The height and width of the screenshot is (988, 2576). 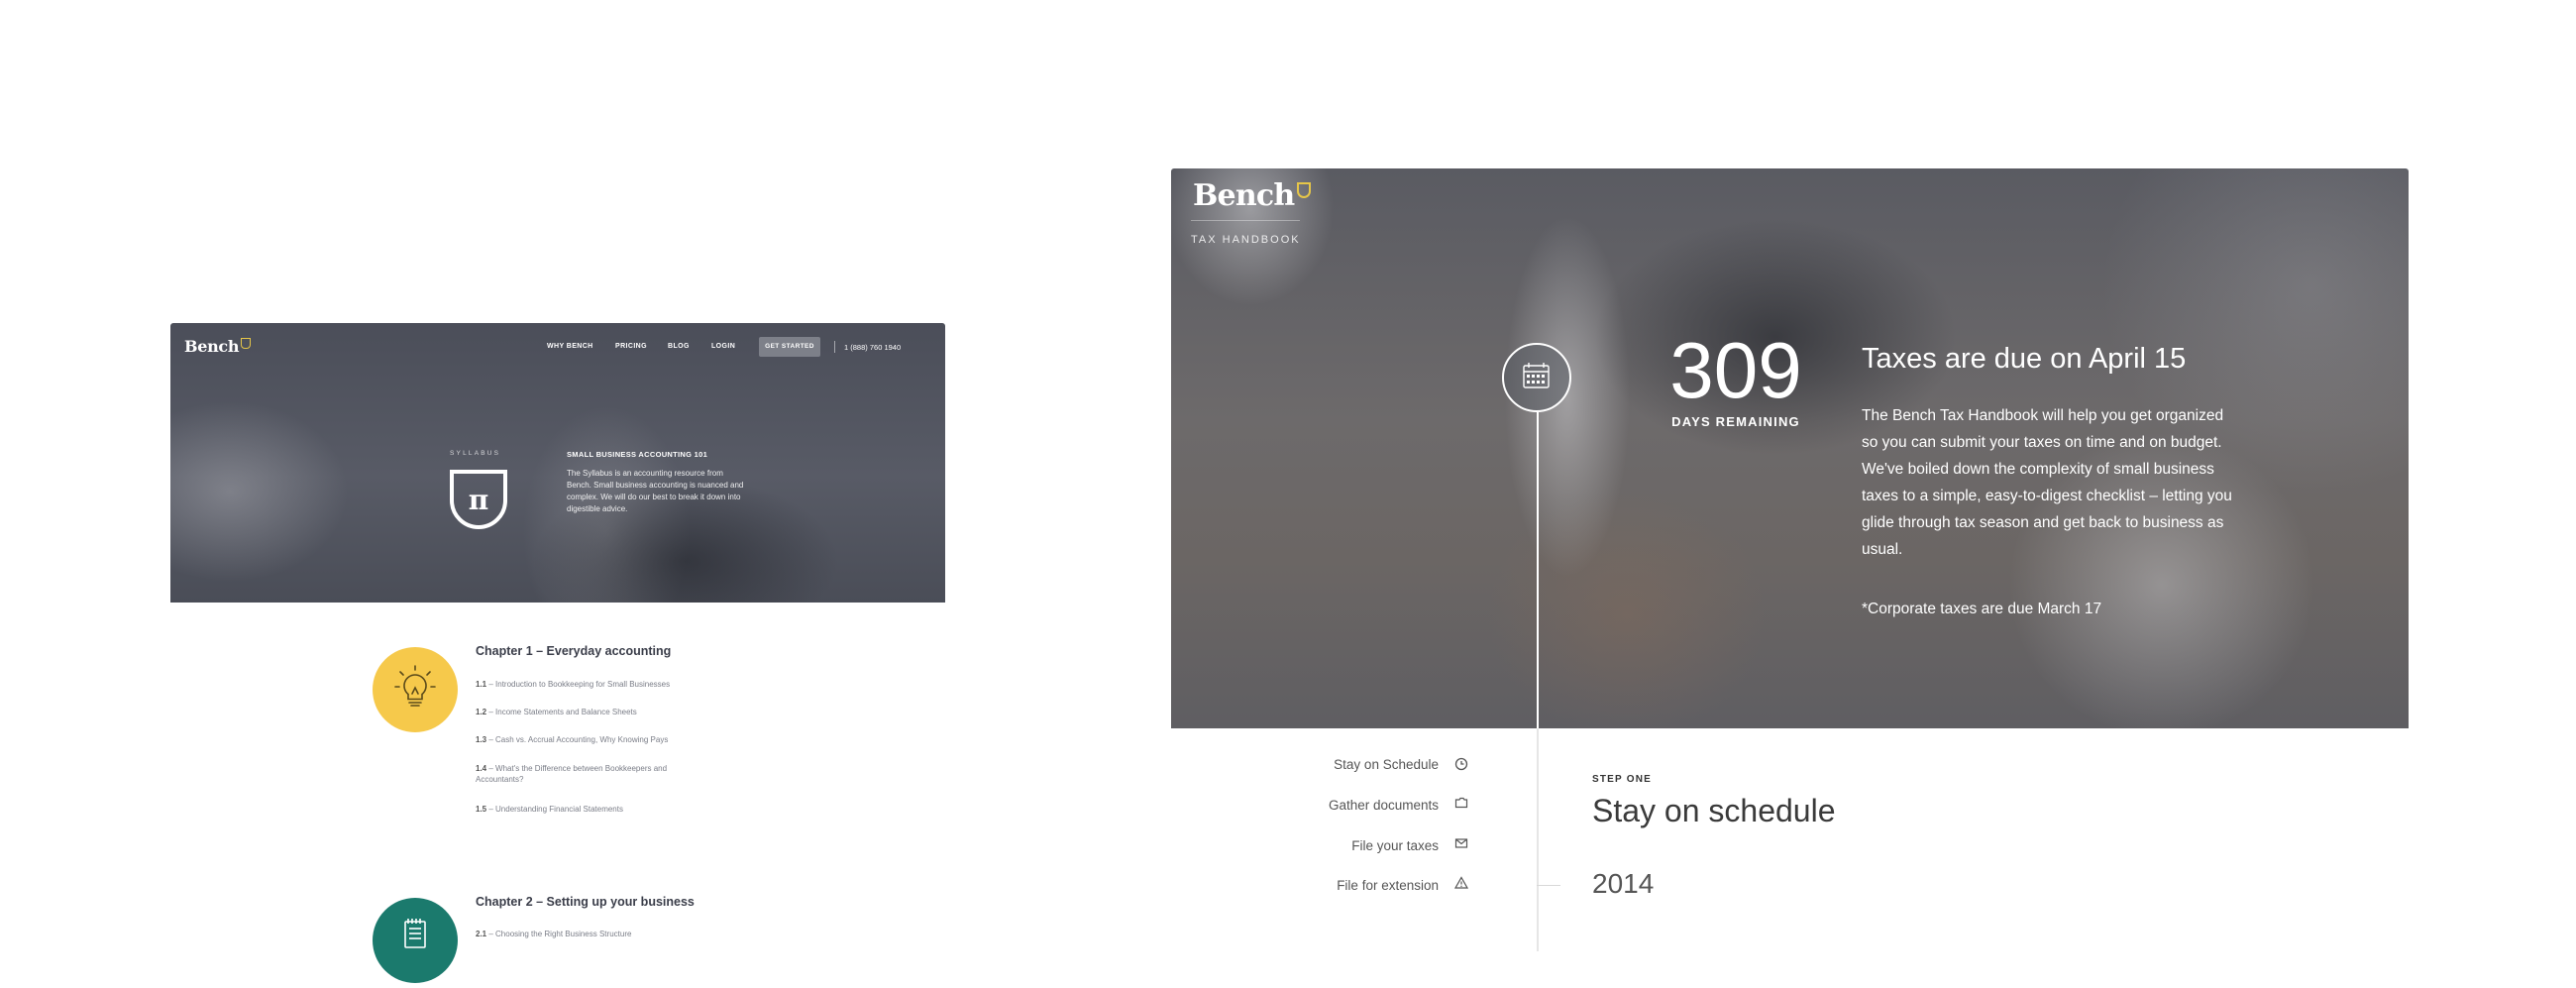 I want to click on step-stay-on-schedule: Stay on Schedule, so click(x=1354, y=765).